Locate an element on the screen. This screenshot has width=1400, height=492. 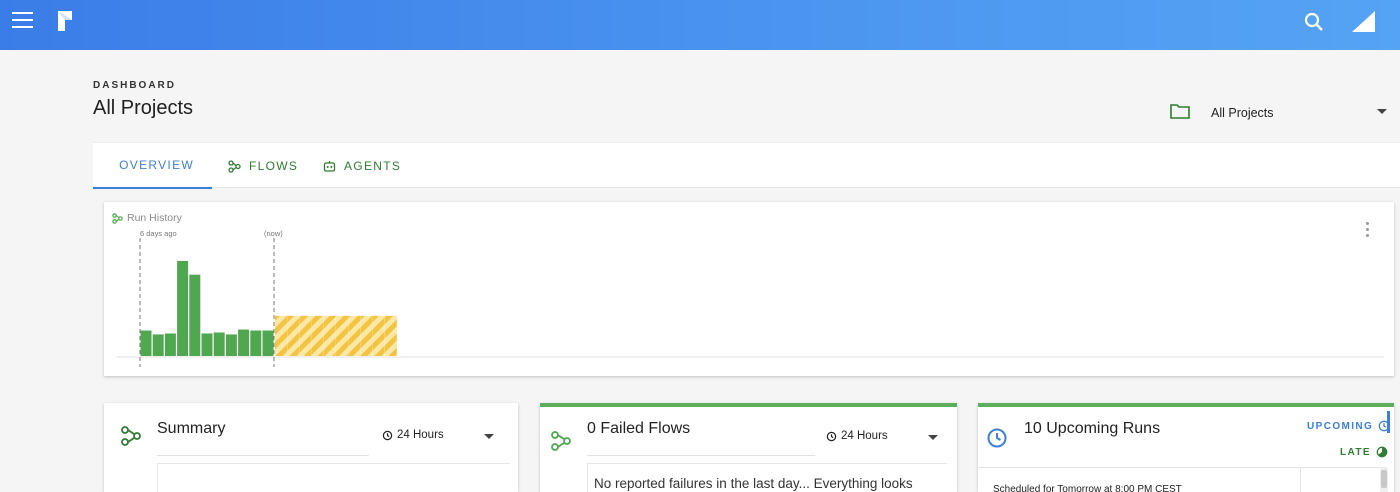
clock-icon is located at coordinates (997, 438).